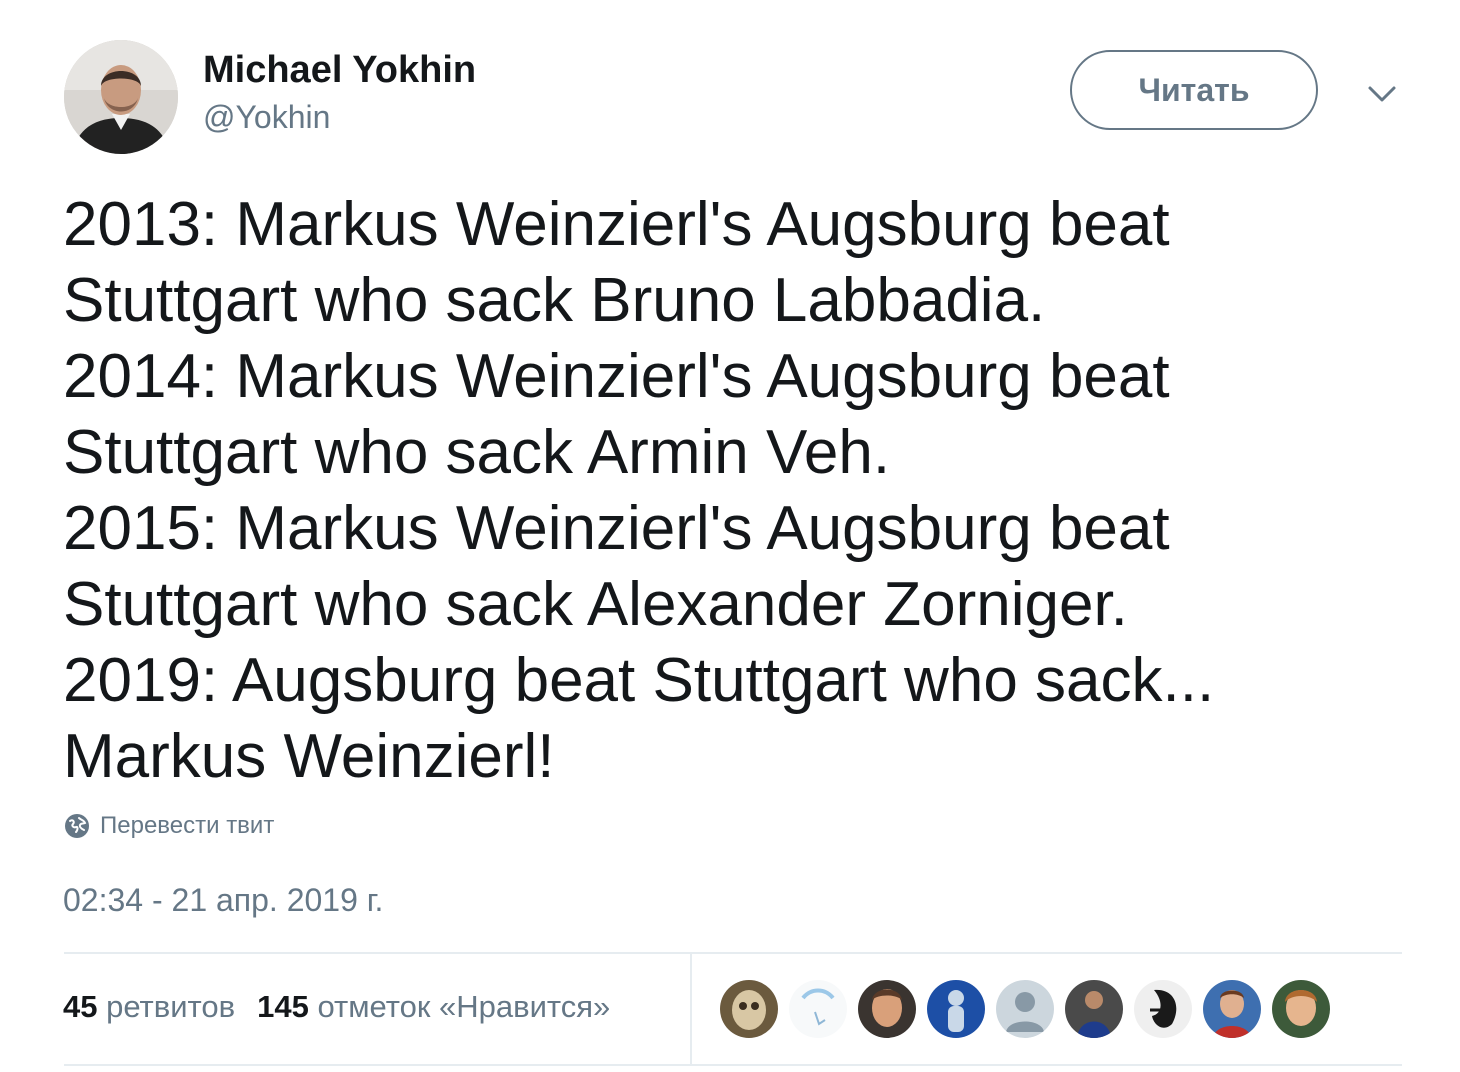 The image size is (1460, 1072). I want to click on tweet-stats: 45 ретвитов 145 отметок «Нравится», so click(336, 1007).